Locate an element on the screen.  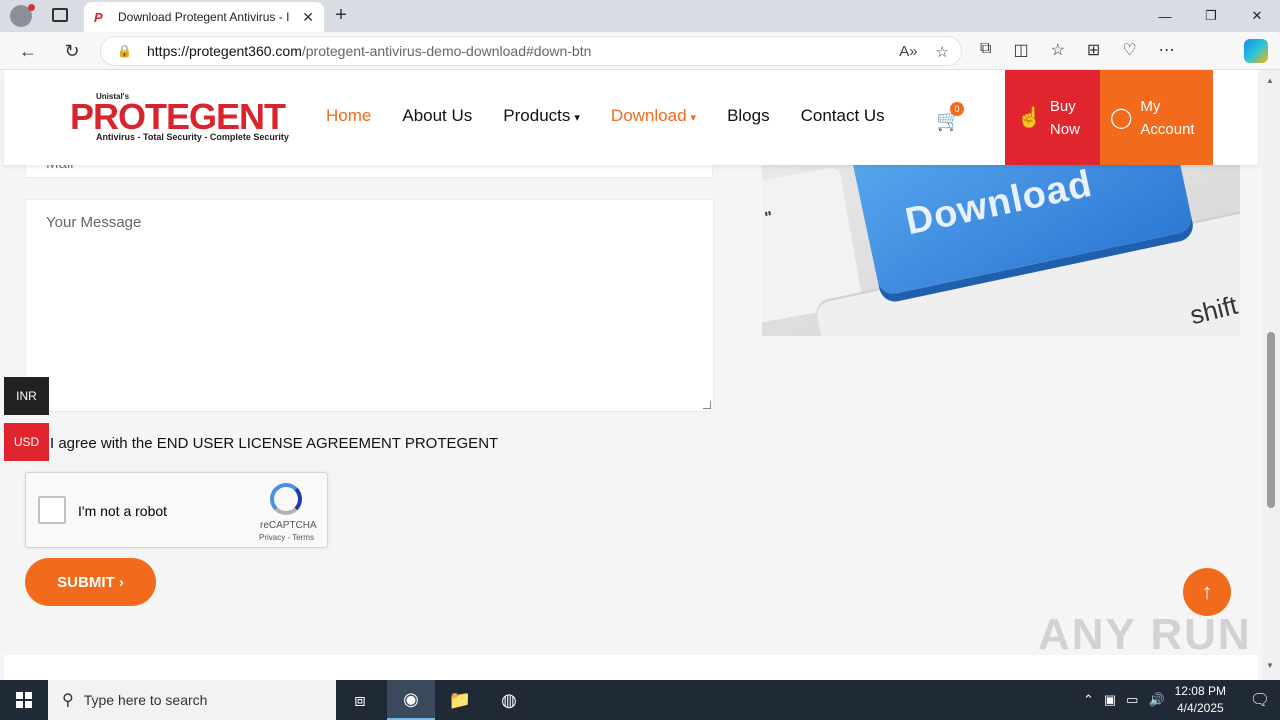
recaptcha-logo-icon is located at coordinates (286, 499).